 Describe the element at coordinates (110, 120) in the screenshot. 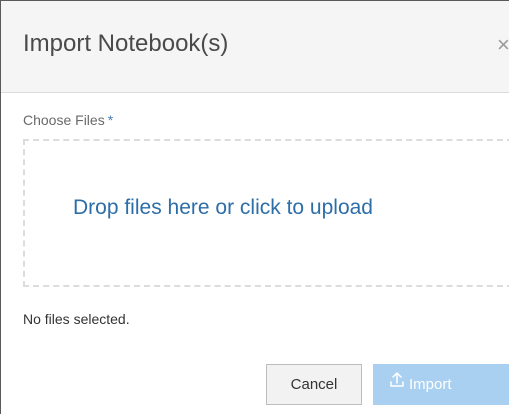

I see `required-marker: *` at that location.